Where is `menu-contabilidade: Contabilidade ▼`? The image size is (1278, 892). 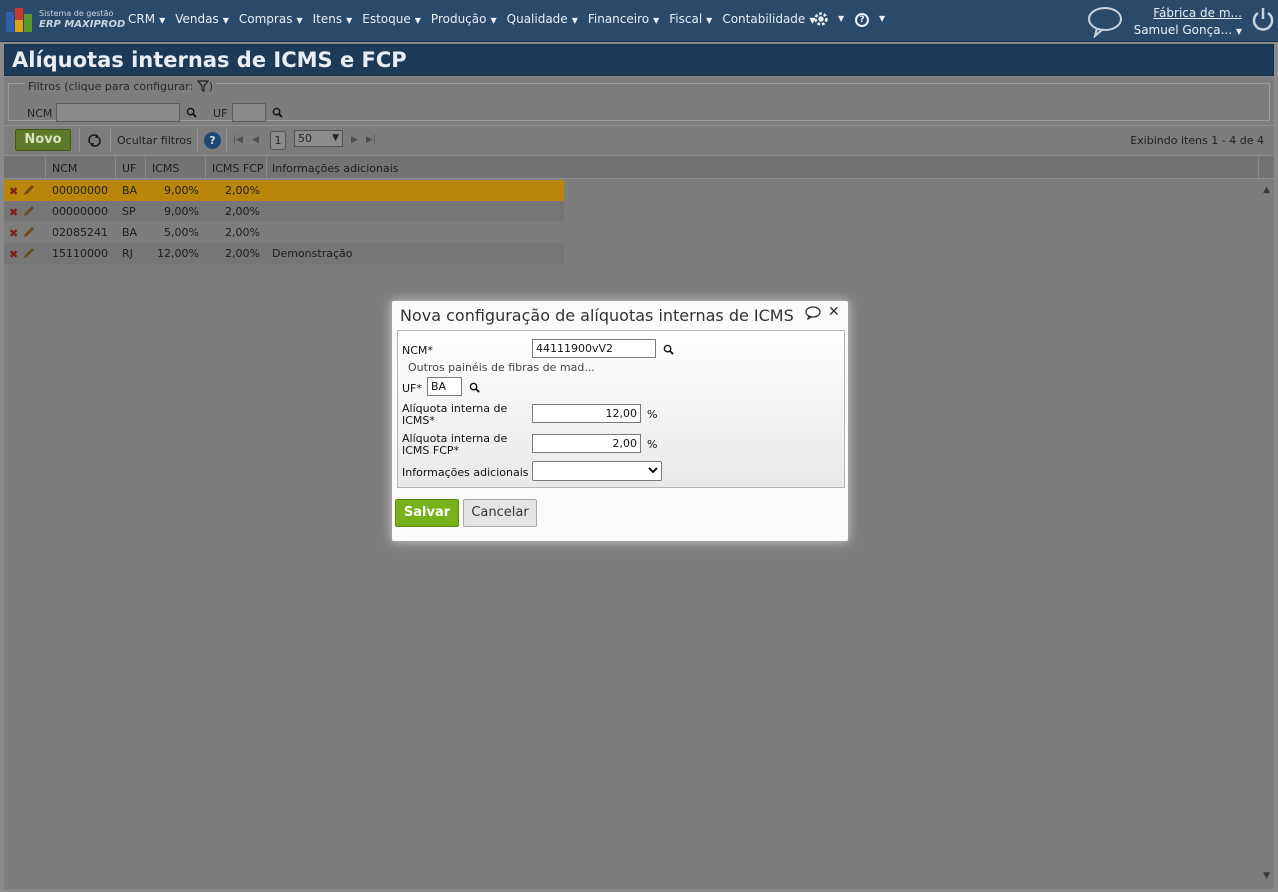
menu-contabilidade: Contabilidade ▼ is located at coordinates (768, 19).